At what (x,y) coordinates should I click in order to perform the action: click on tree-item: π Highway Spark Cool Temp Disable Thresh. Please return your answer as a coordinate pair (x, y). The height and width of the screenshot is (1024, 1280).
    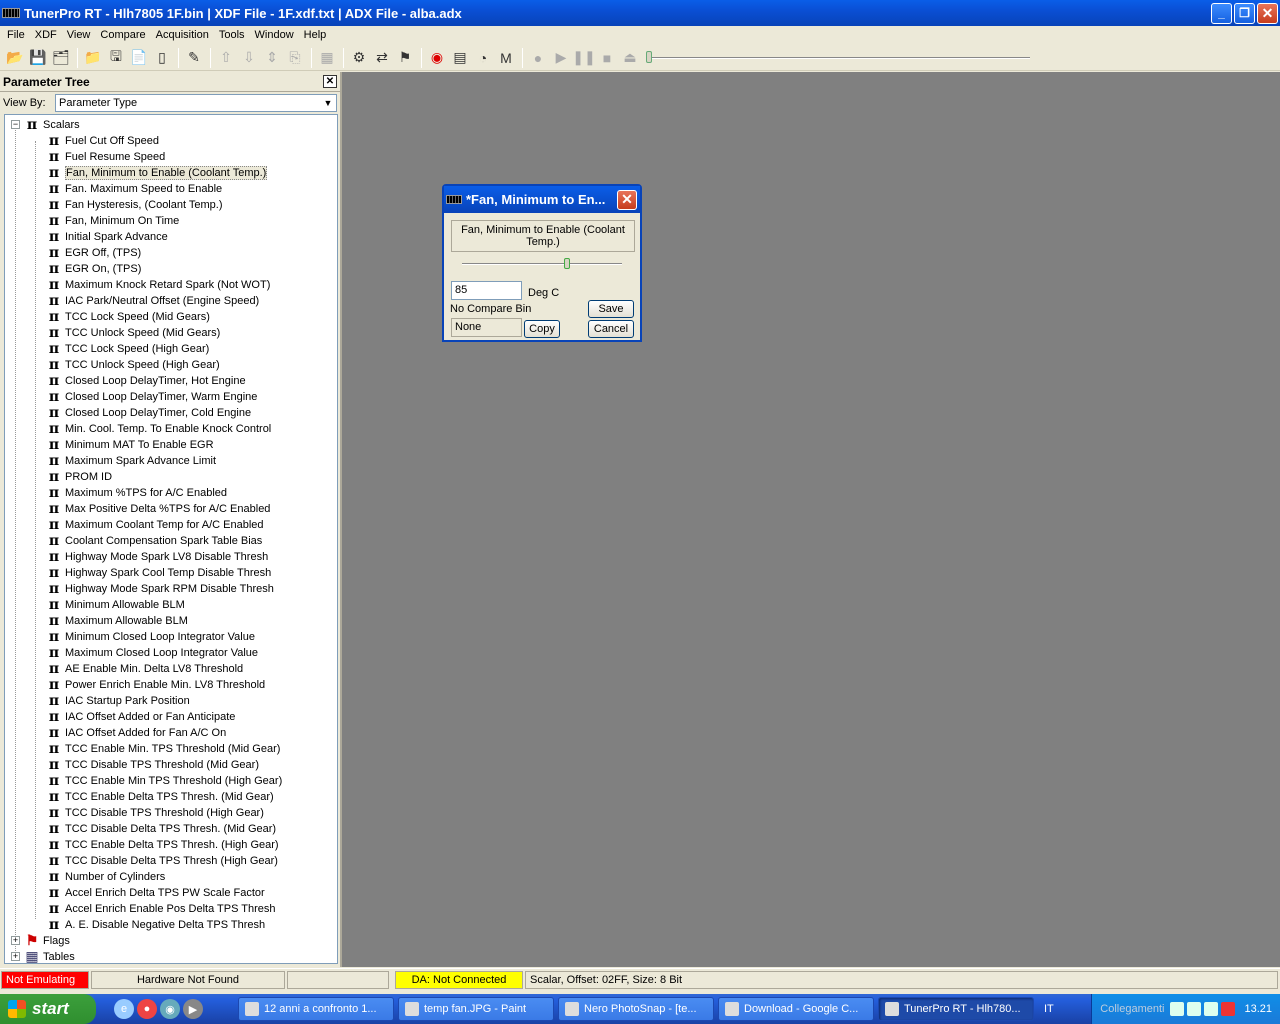
    Looking at the image, I should click on (158, 573).